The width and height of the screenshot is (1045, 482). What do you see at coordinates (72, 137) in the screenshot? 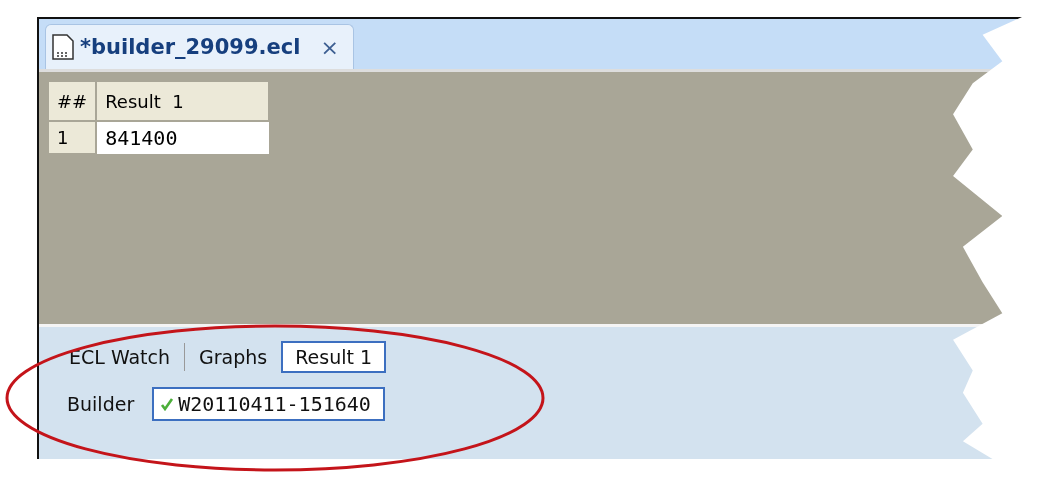
I see `row-number: 1` at bounding box center [72, 137].